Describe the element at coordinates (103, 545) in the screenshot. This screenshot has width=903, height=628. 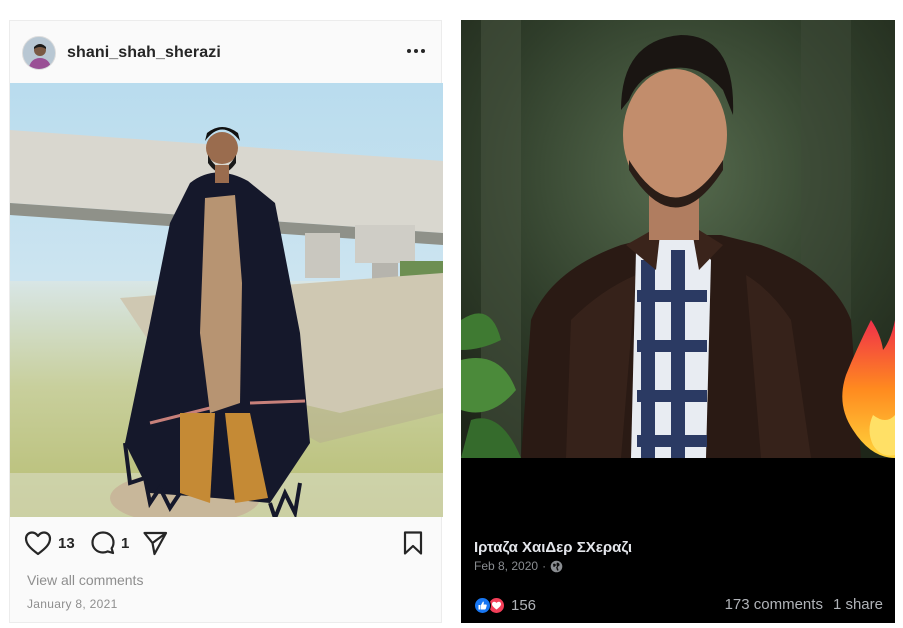
I see `comment-icon` at that location.